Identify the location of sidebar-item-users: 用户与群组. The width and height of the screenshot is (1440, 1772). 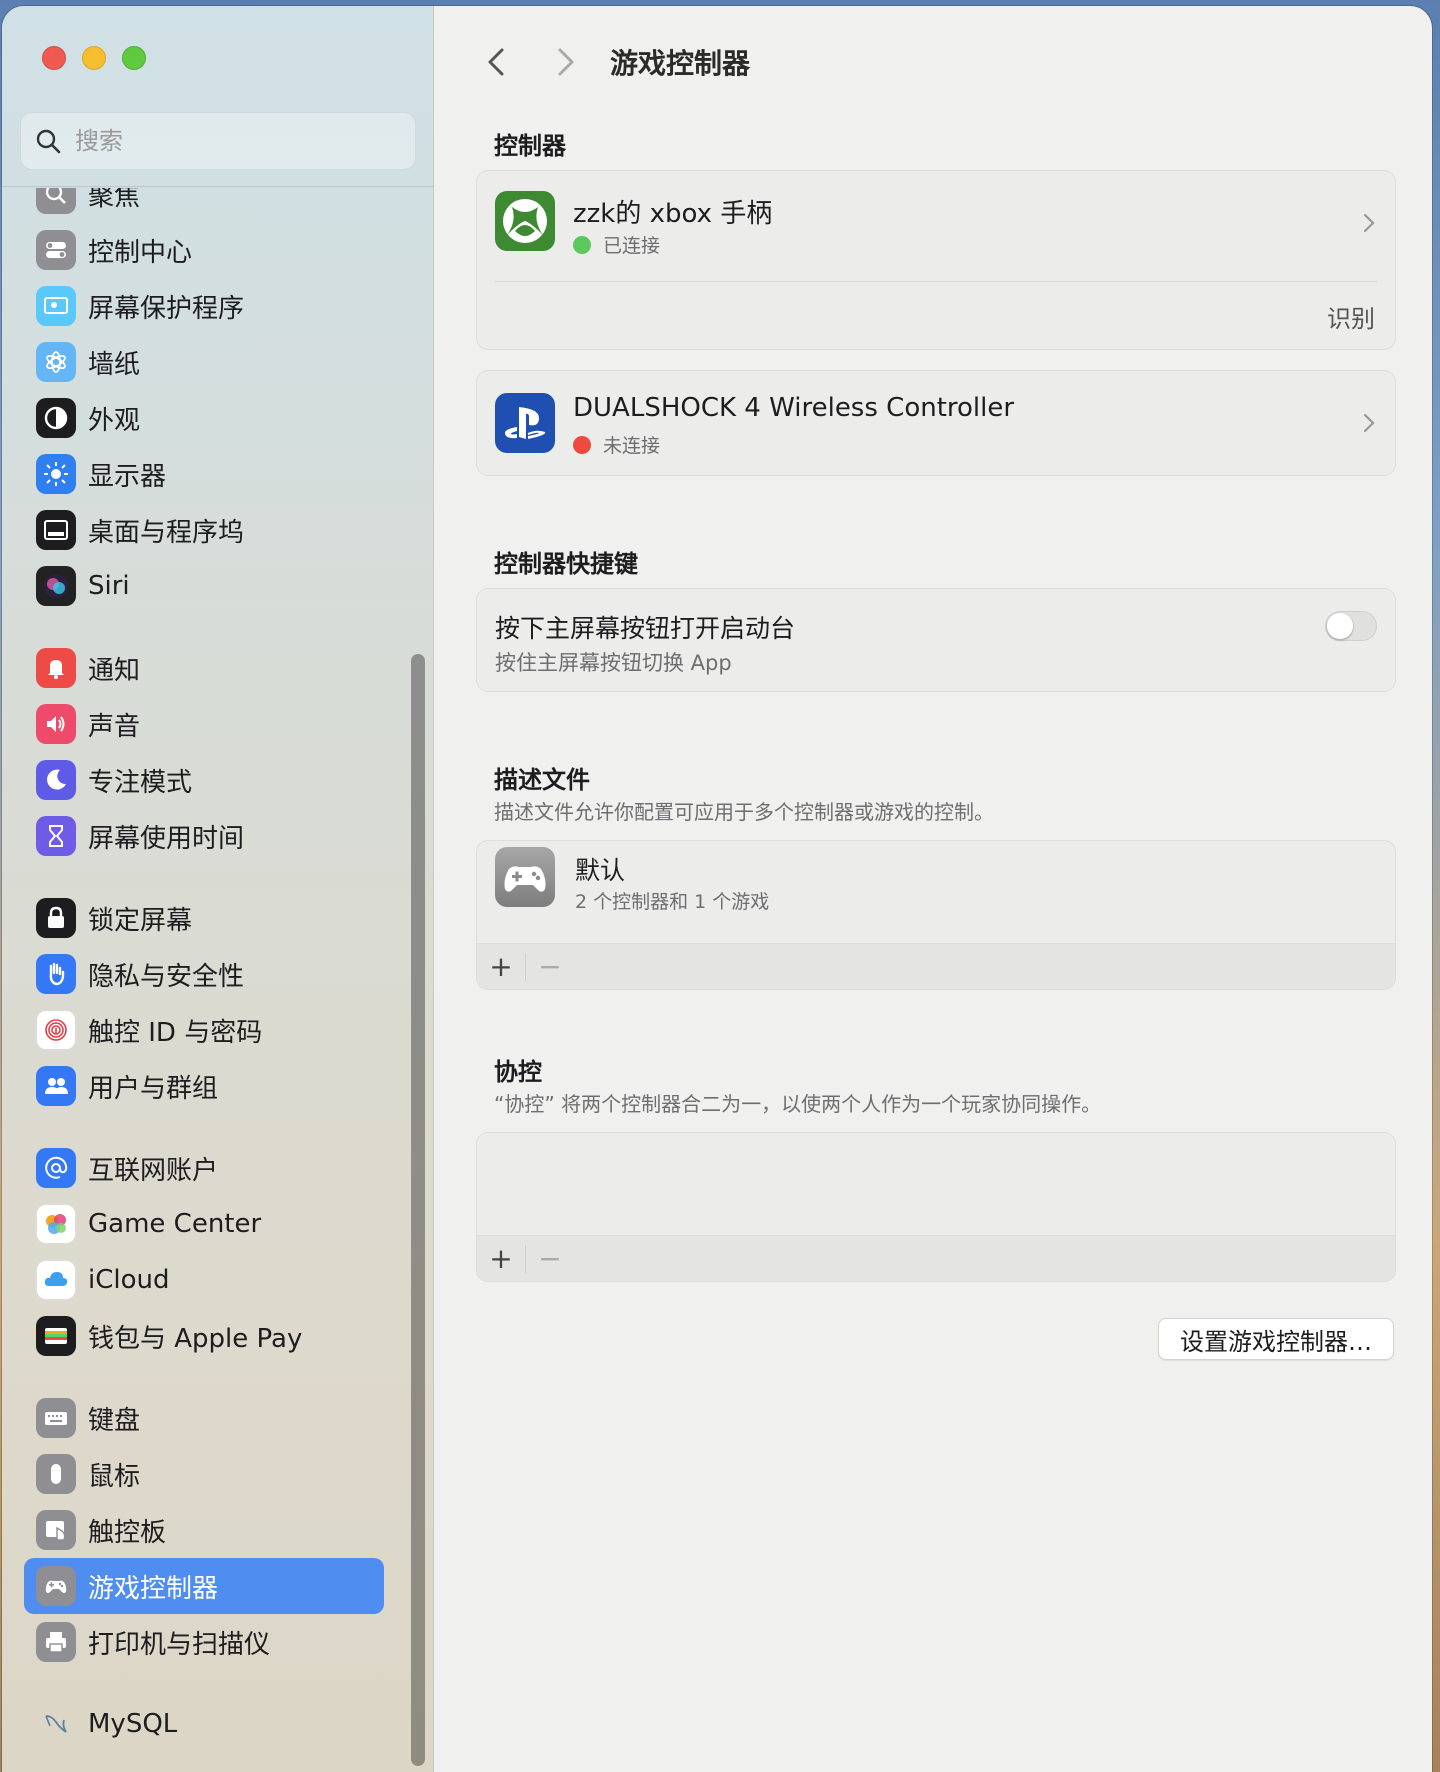
(204, 1086).